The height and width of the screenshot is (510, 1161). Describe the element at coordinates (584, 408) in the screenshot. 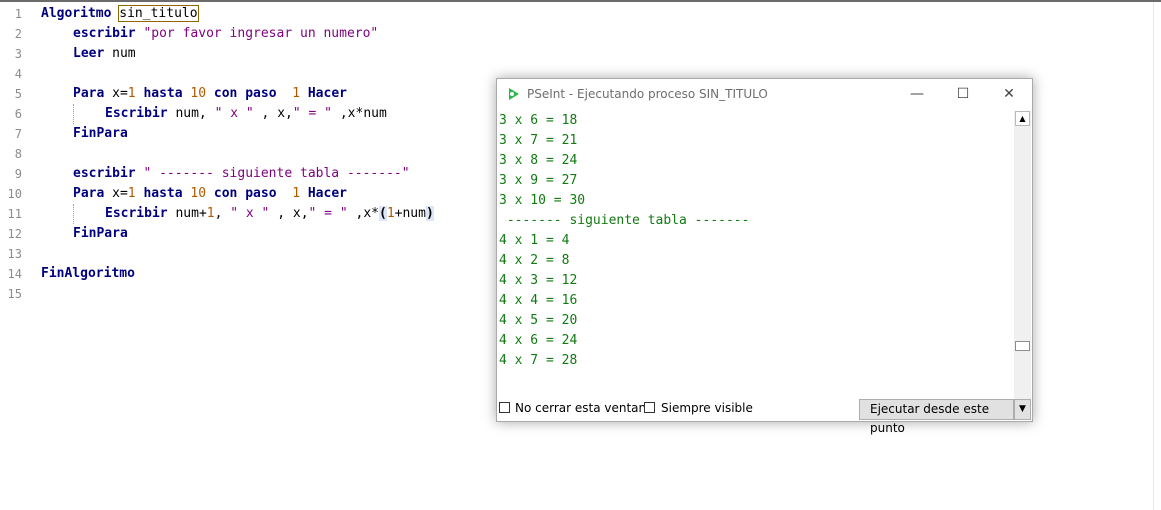

I see `no-cerrar-label: No cerrar esta ventana` at that location.